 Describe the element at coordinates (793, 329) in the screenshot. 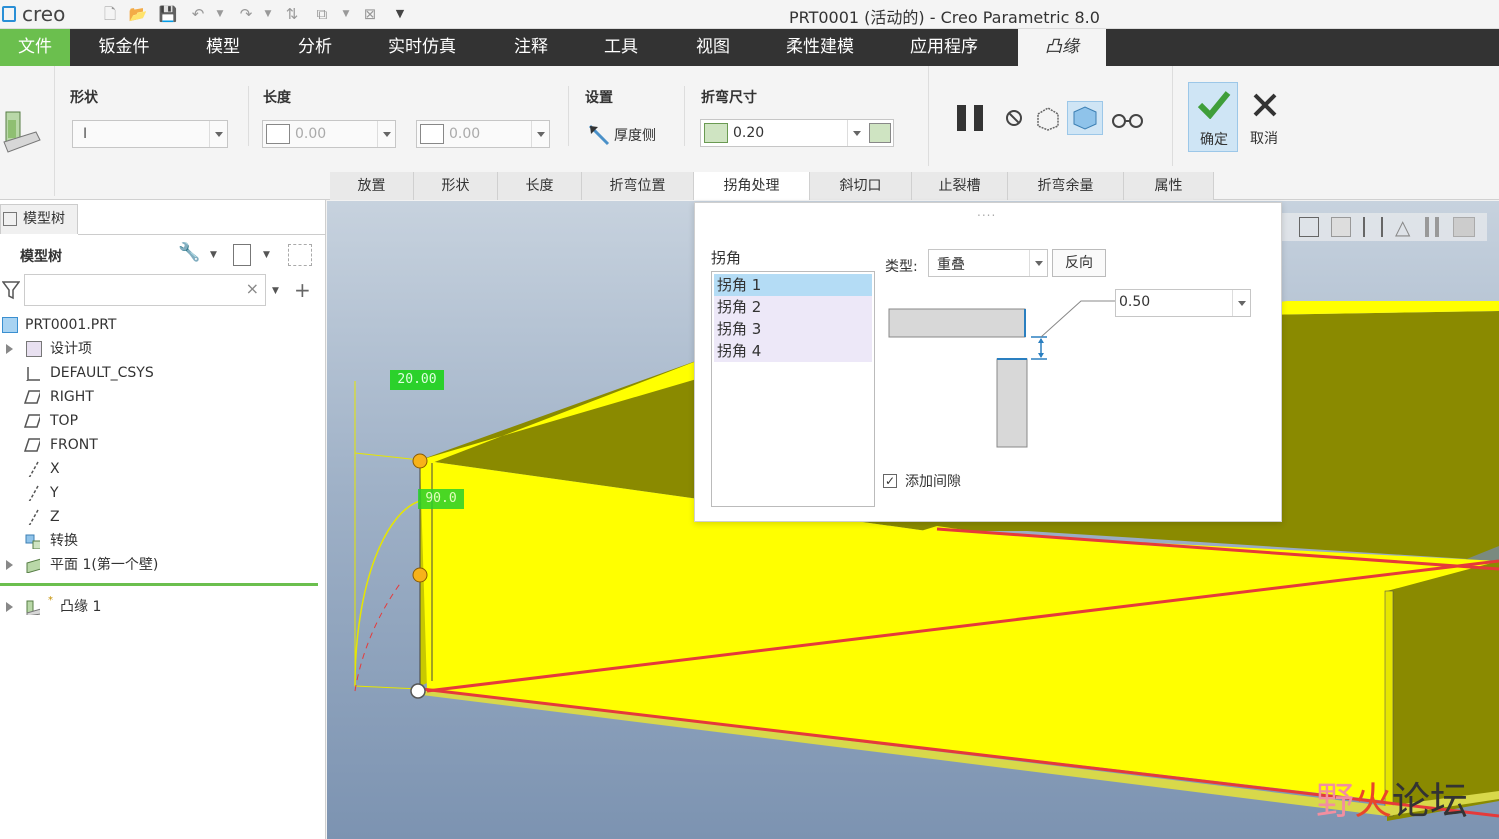

I see `list-item: 拐角 3` at that location.